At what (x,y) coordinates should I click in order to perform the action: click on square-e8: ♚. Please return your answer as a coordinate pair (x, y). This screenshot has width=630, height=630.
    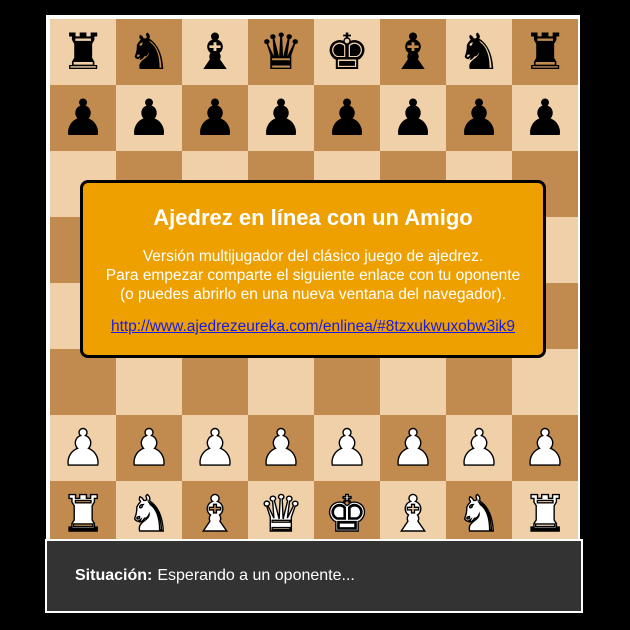
    Looking at the image, I should click on (347, 52).